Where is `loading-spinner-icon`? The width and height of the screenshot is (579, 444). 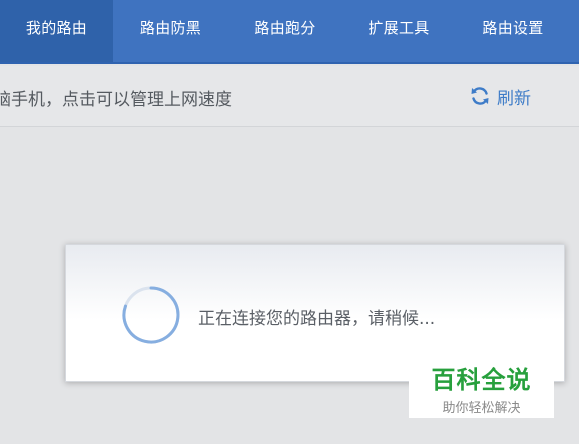
loading-spinner-icon is located at coordinates (151, 315).